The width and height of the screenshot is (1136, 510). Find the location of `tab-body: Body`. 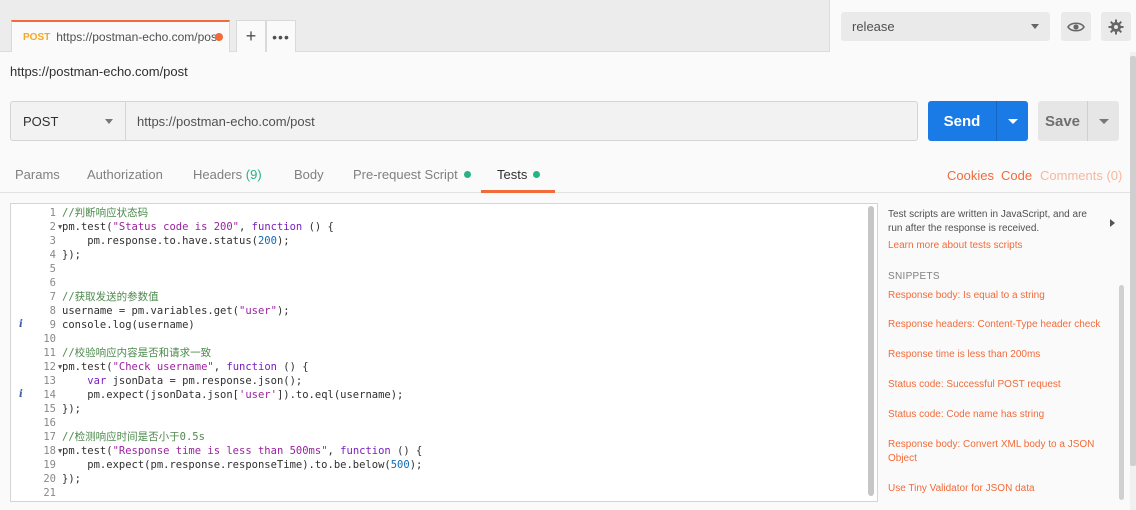

tab-body: Body is located at coordinates (309, 174).